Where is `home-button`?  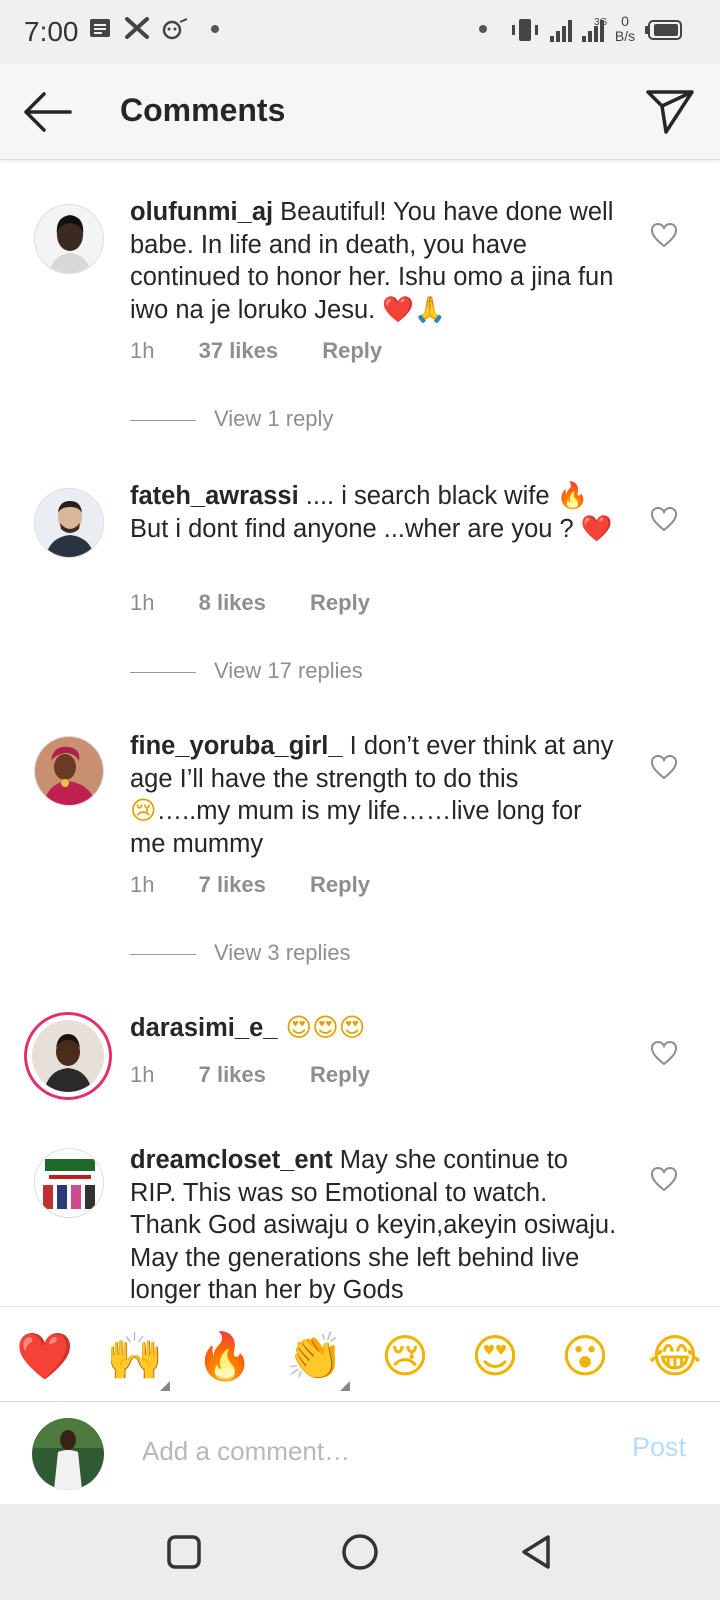 home-button is located at coordinates (360, 1552).